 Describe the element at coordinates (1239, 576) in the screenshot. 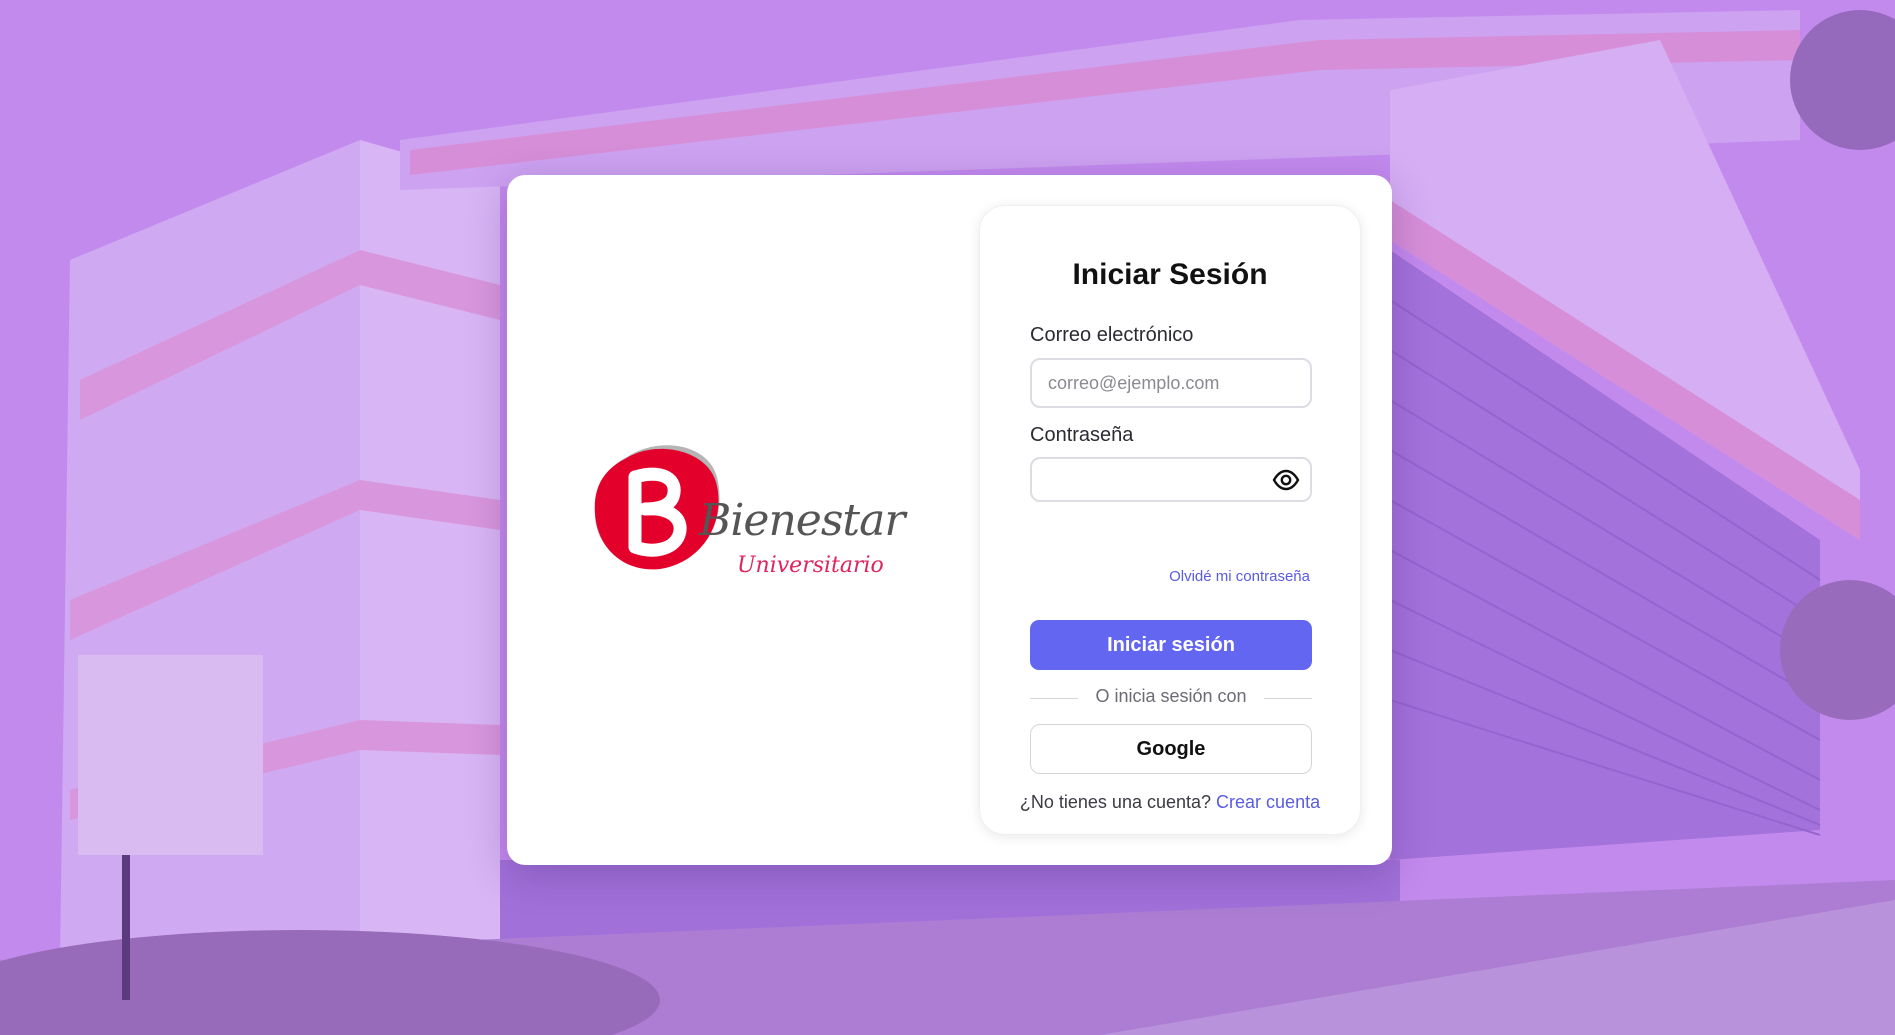

I see `forgot-password-link: Olvidé mi contraseña` at that location.